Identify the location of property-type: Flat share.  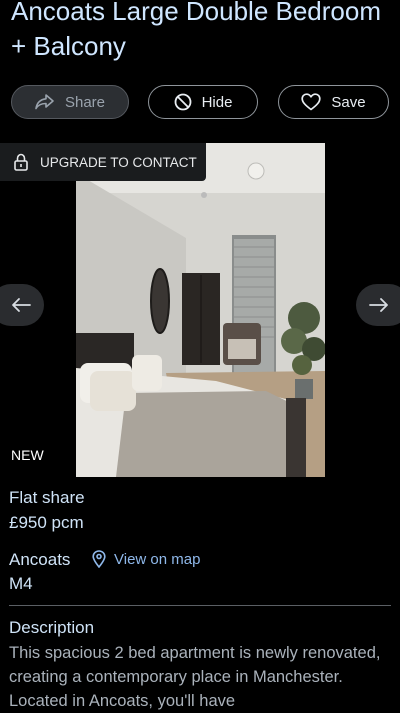
(47, 497).